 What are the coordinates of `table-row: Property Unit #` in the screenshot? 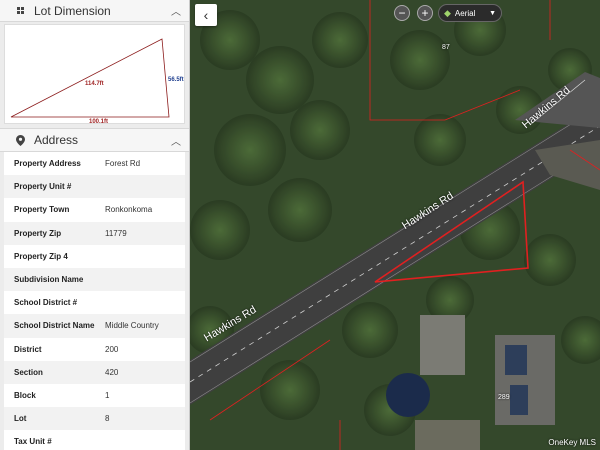 It's located at (94, 187).